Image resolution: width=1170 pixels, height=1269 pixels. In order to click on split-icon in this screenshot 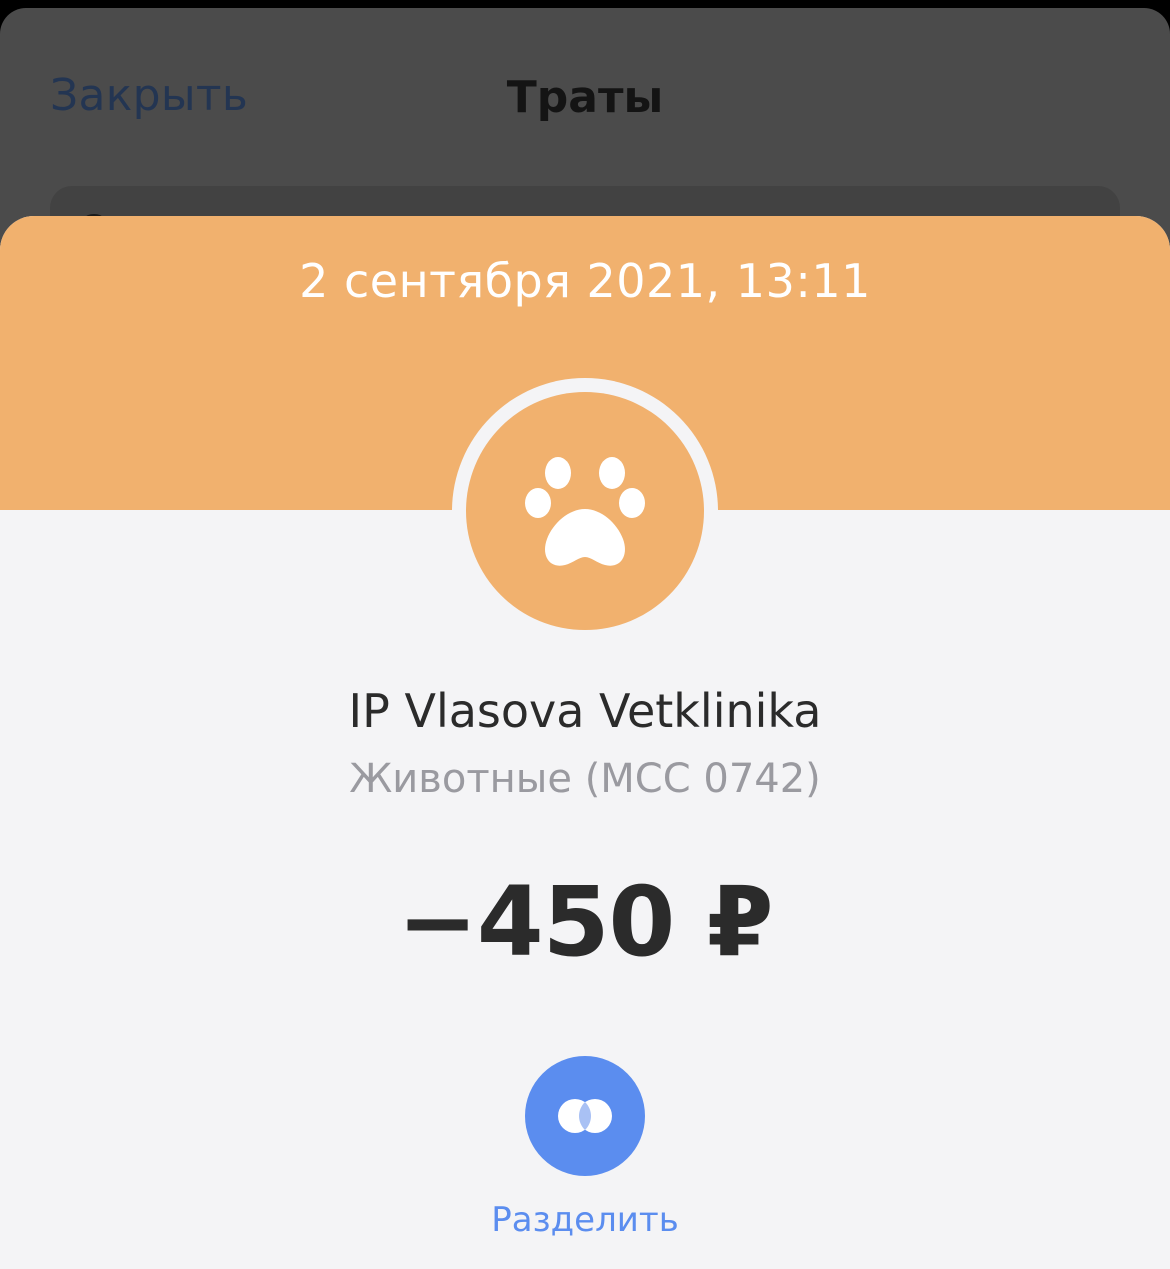, I will do `click(585, 1116)`.